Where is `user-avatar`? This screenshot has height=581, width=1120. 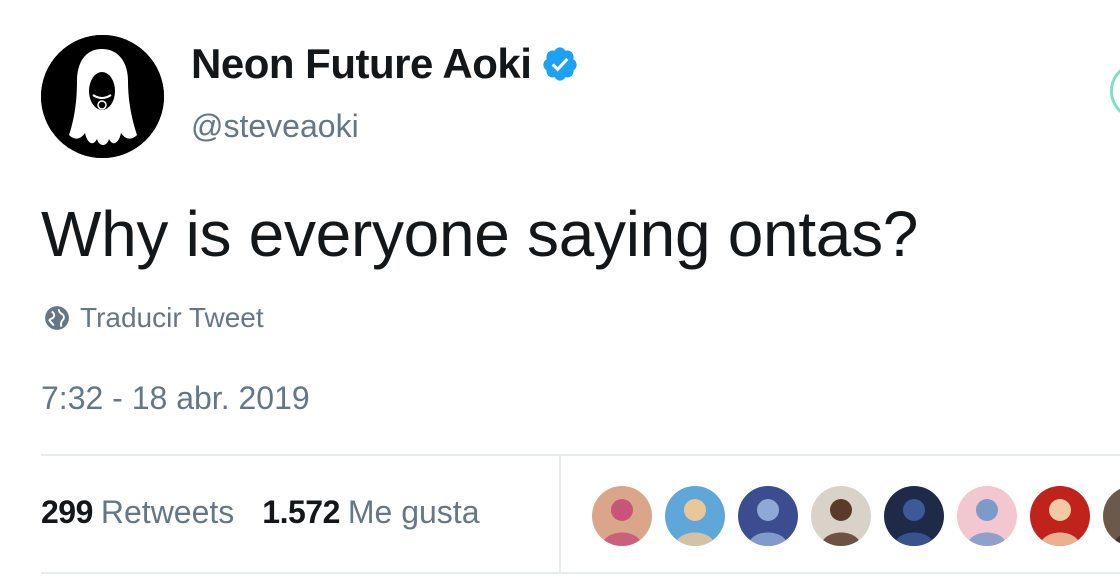
user-avatar is located at coordinates (102, 96).